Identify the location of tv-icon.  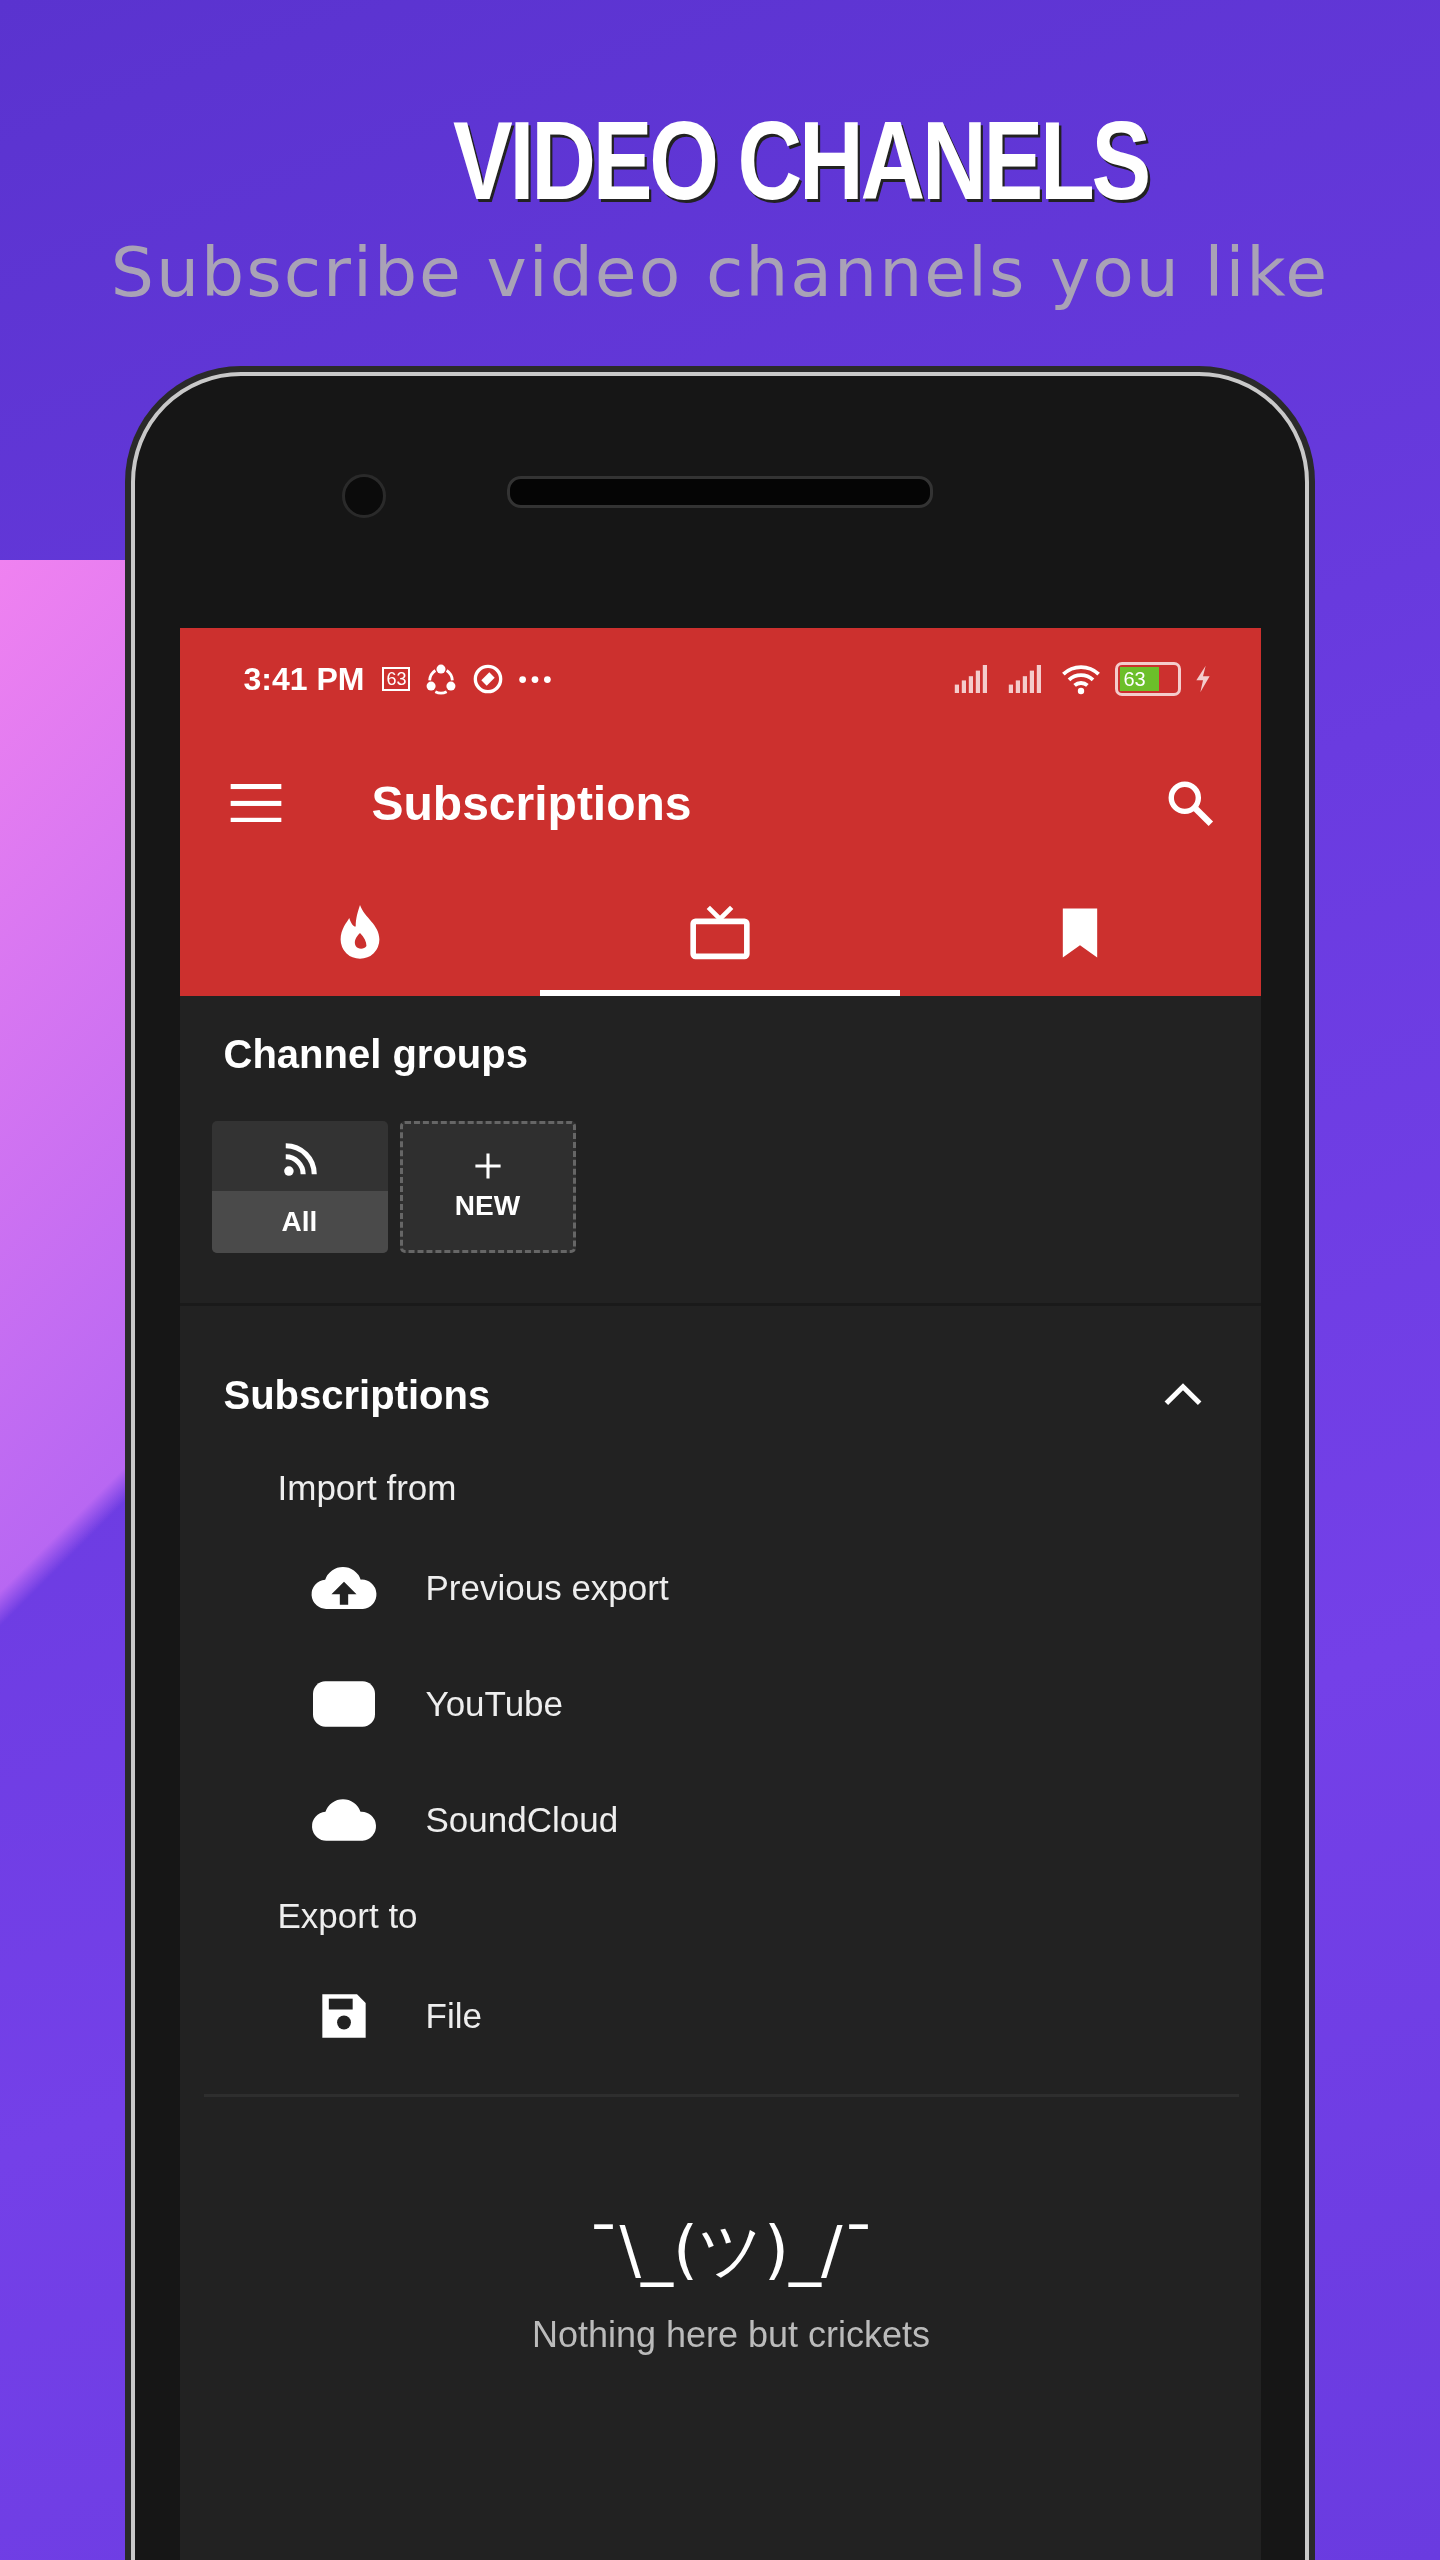
(720, 933).